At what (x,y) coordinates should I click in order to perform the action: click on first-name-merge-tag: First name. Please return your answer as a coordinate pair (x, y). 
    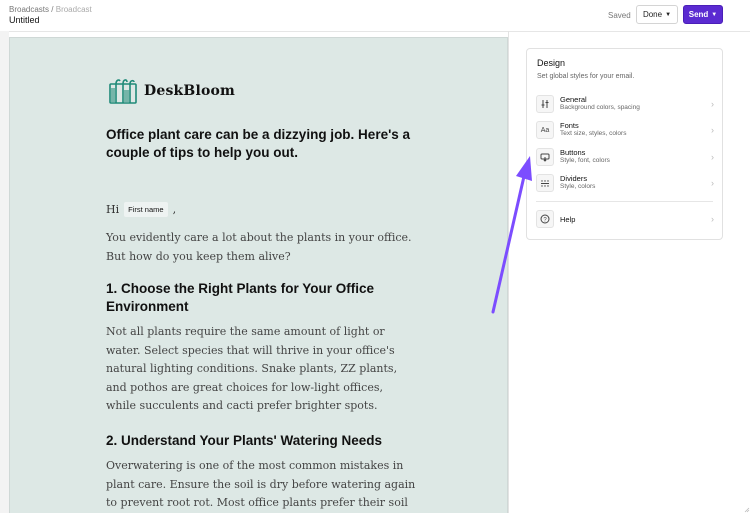
    Looking at the image, I should click on (146, 209).